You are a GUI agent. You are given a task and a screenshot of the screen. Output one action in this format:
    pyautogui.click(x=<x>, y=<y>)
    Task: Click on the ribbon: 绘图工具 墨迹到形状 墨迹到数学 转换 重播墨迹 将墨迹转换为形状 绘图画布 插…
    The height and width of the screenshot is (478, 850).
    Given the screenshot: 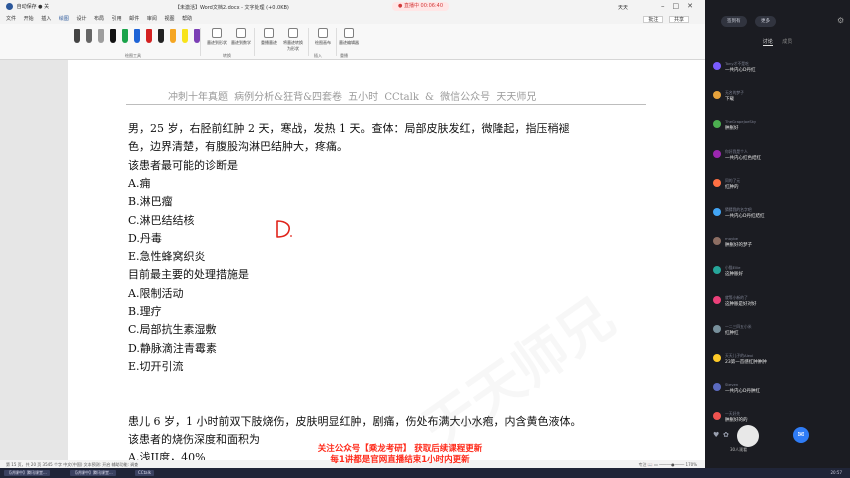 What is the action you would take?
    pyautogui.click(x=352, y=42)
    